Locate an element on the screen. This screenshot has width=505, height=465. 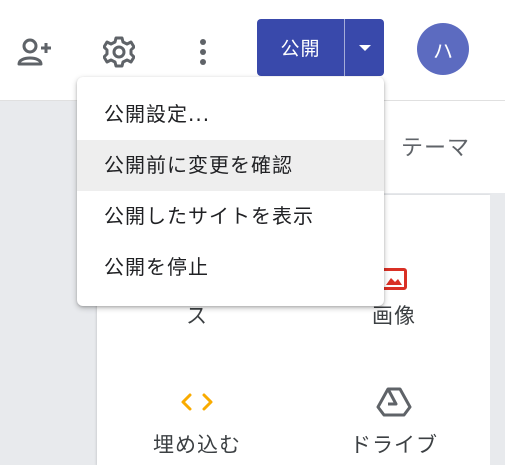
publish-dropdown-button is located at coordinates (364, 47).